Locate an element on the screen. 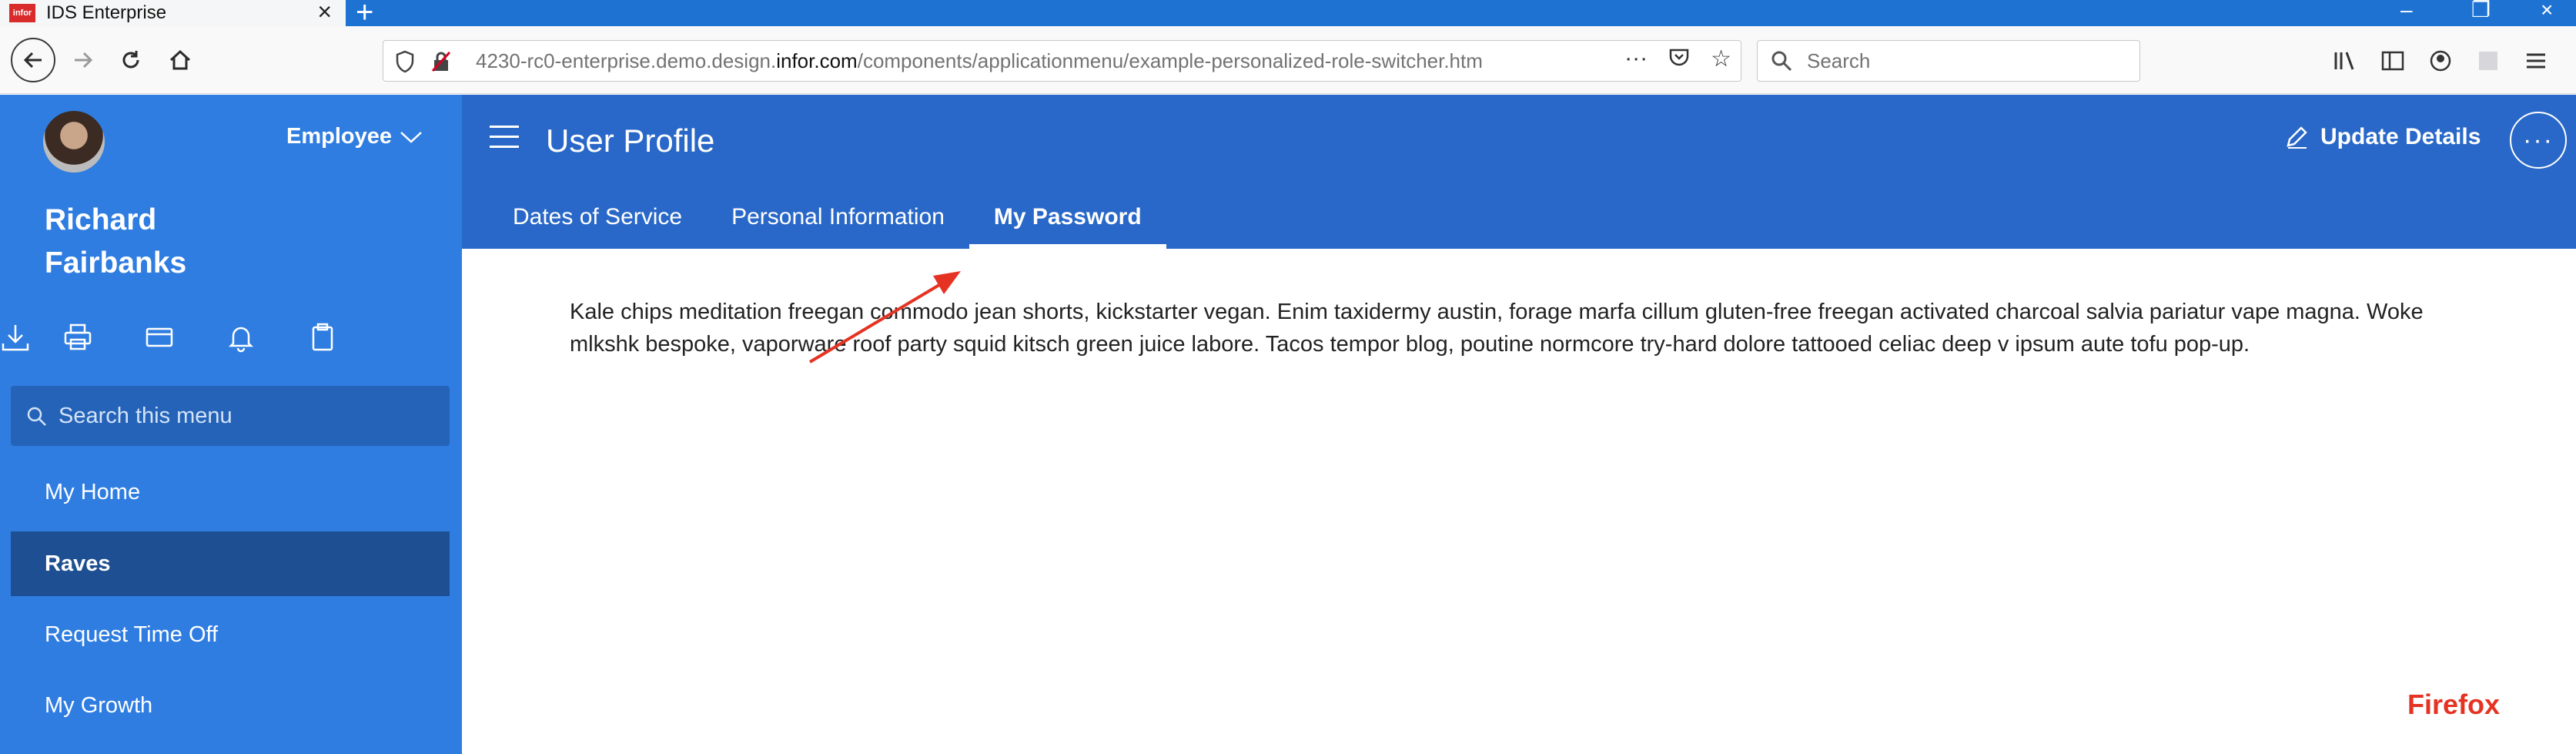 The height and width of the screenshot is (754, 2576). library-icon is located at coordinates (2345, 64).